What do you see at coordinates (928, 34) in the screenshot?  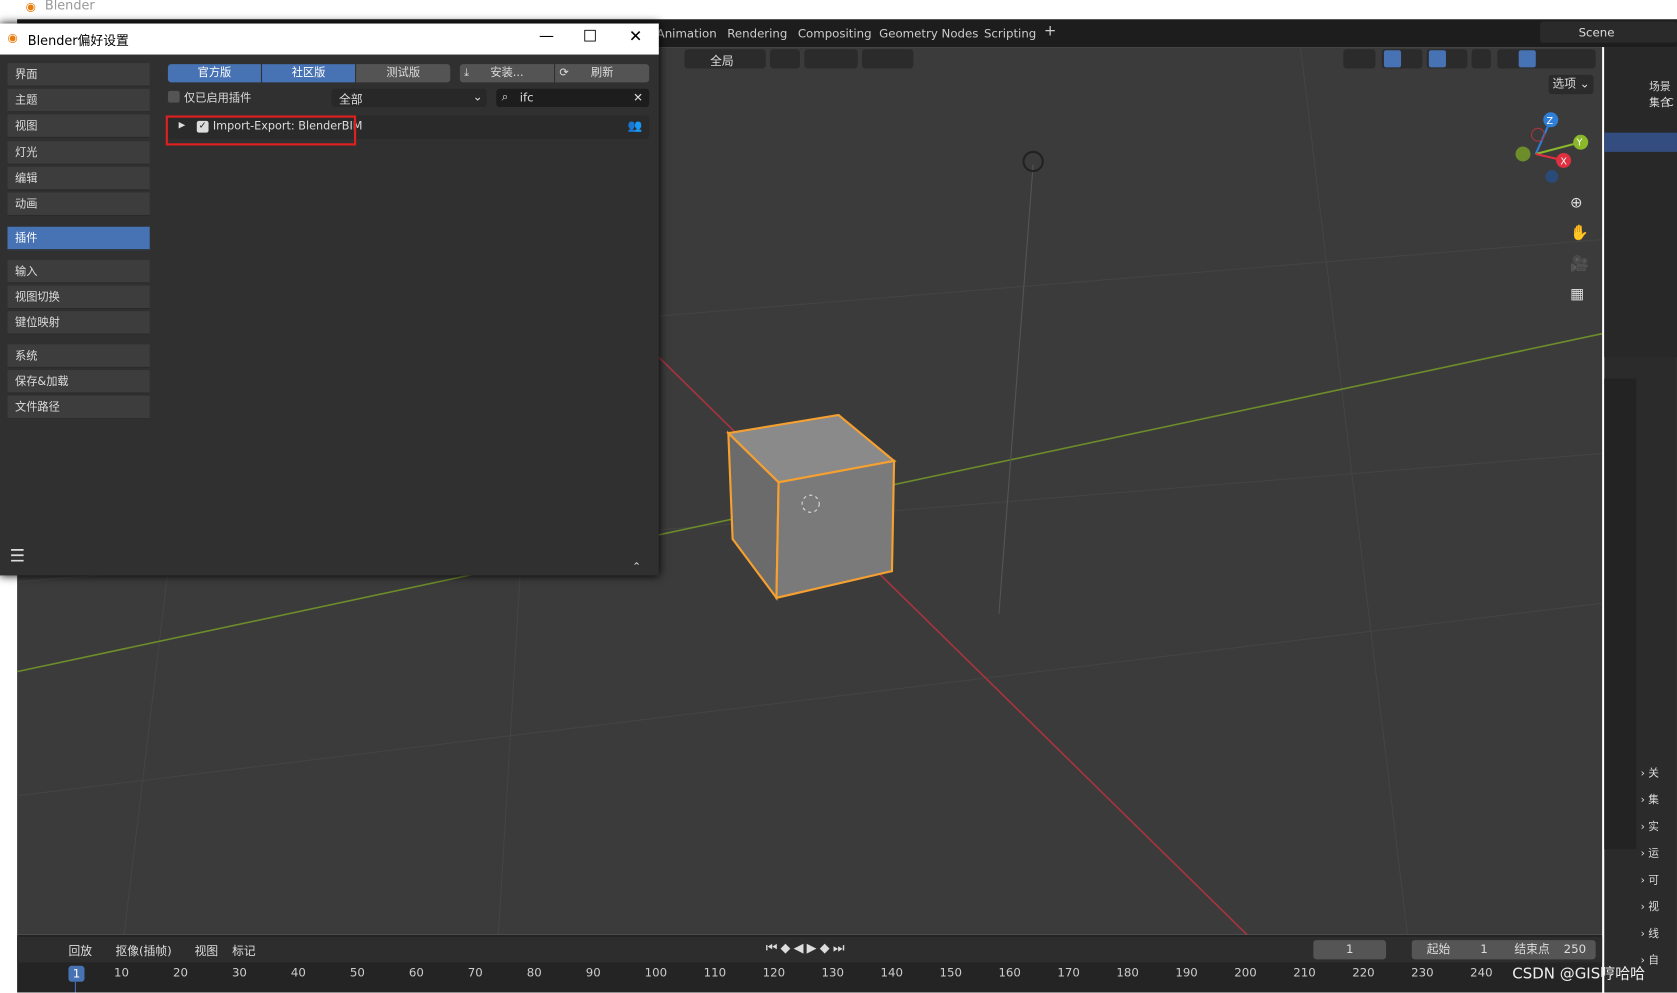 I see `tab-geometry-nodes: Geometry Nodes` at bounding box center [928, 34].